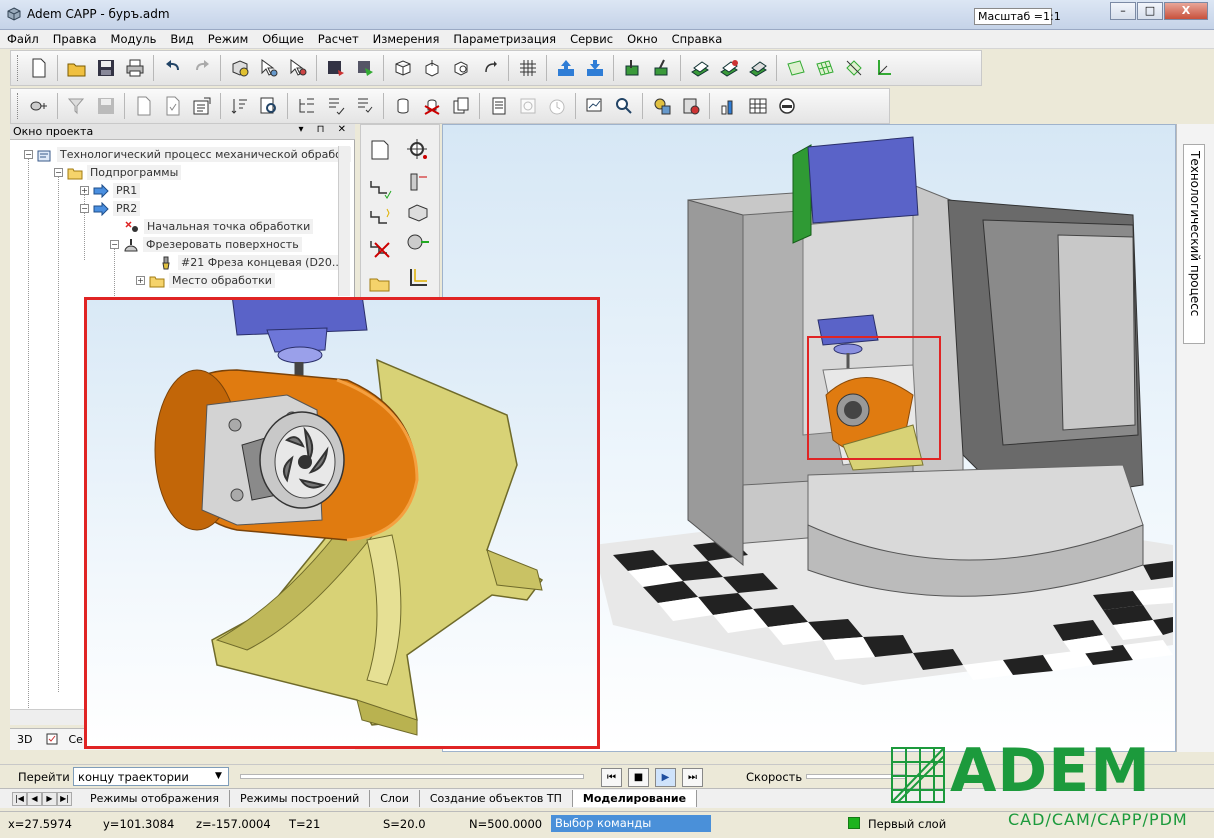 Image resolution: width=1214 pixels, height=838 pixels. Describe the element at coordinates (661, 106) in the screenshot. I see `tool-db-button` at that location.